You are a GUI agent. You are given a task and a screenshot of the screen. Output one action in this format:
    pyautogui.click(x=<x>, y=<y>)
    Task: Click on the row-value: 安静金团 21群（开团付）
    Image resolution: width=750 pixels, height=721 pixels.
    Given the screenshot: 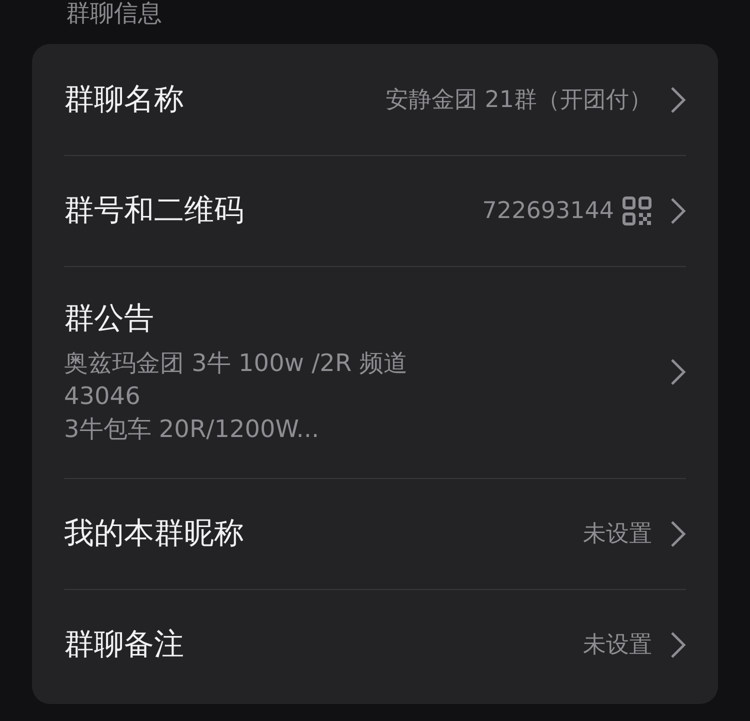 What is the action you would take?
    pyautogui.click(x=518, y=100)
    